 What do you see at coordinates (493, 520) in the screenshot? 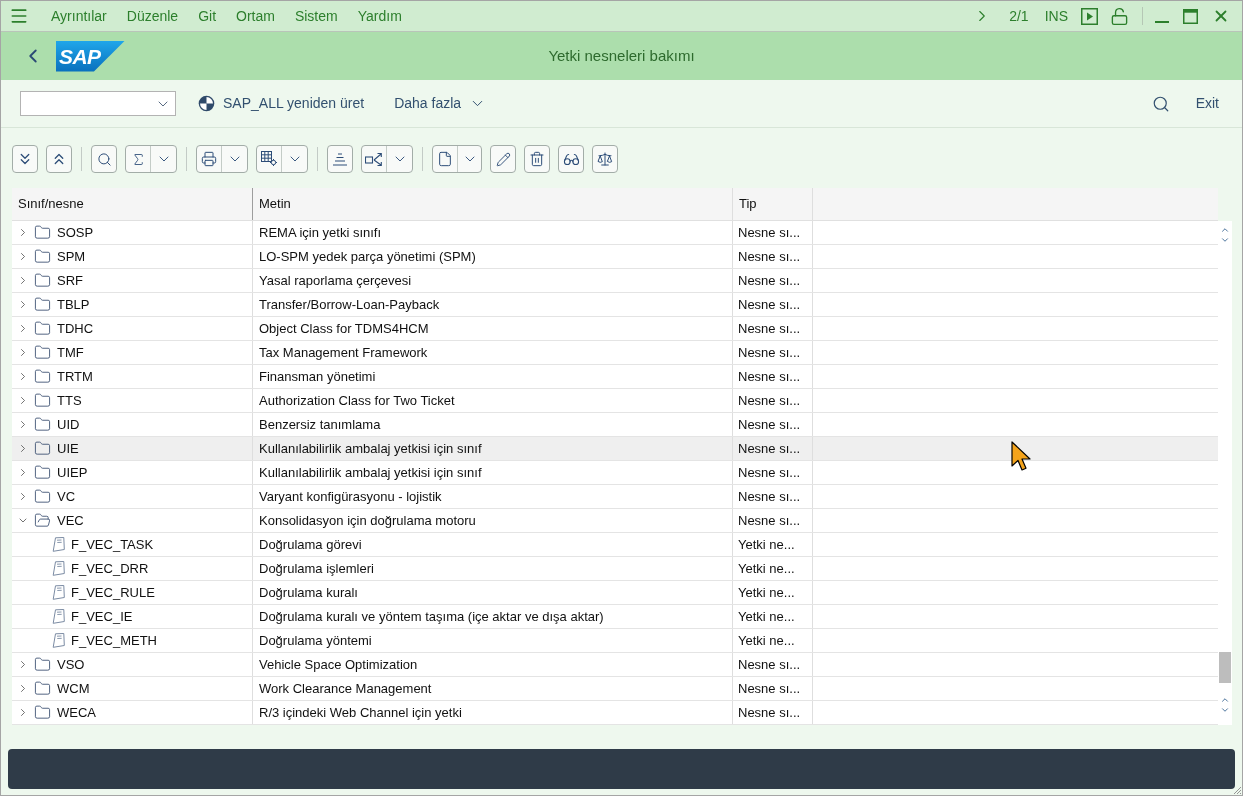
I see `table-cell: Konsolidasyon için doğrulama motoru` at bounding box center [493, 520].